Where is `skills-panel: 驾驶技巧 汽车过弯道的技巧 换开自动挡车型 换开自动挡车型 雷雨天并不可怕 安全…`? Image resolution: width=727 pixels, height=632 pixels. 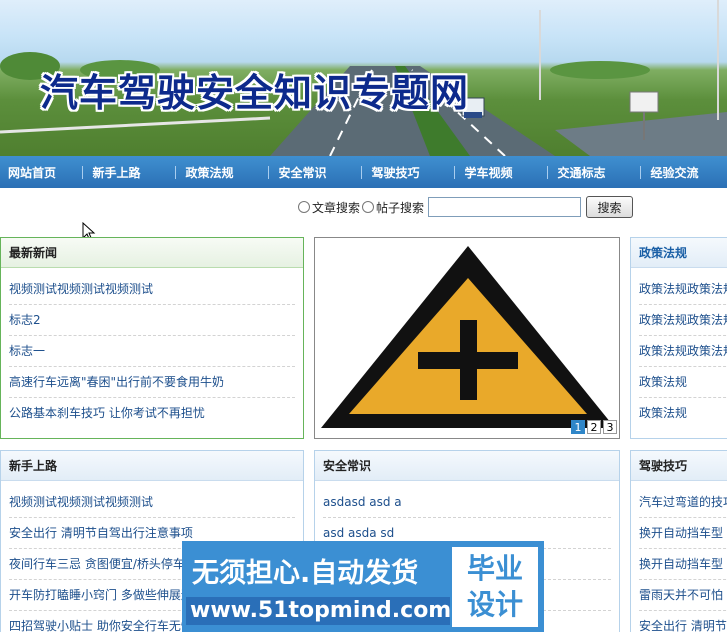
skills-panel: 驾驶技巧 汽车过弯道的技巧 换开自动挡车型 换开自动挡车型 雷雨天并不可怕 安全… is located at coordinates (678, 541).